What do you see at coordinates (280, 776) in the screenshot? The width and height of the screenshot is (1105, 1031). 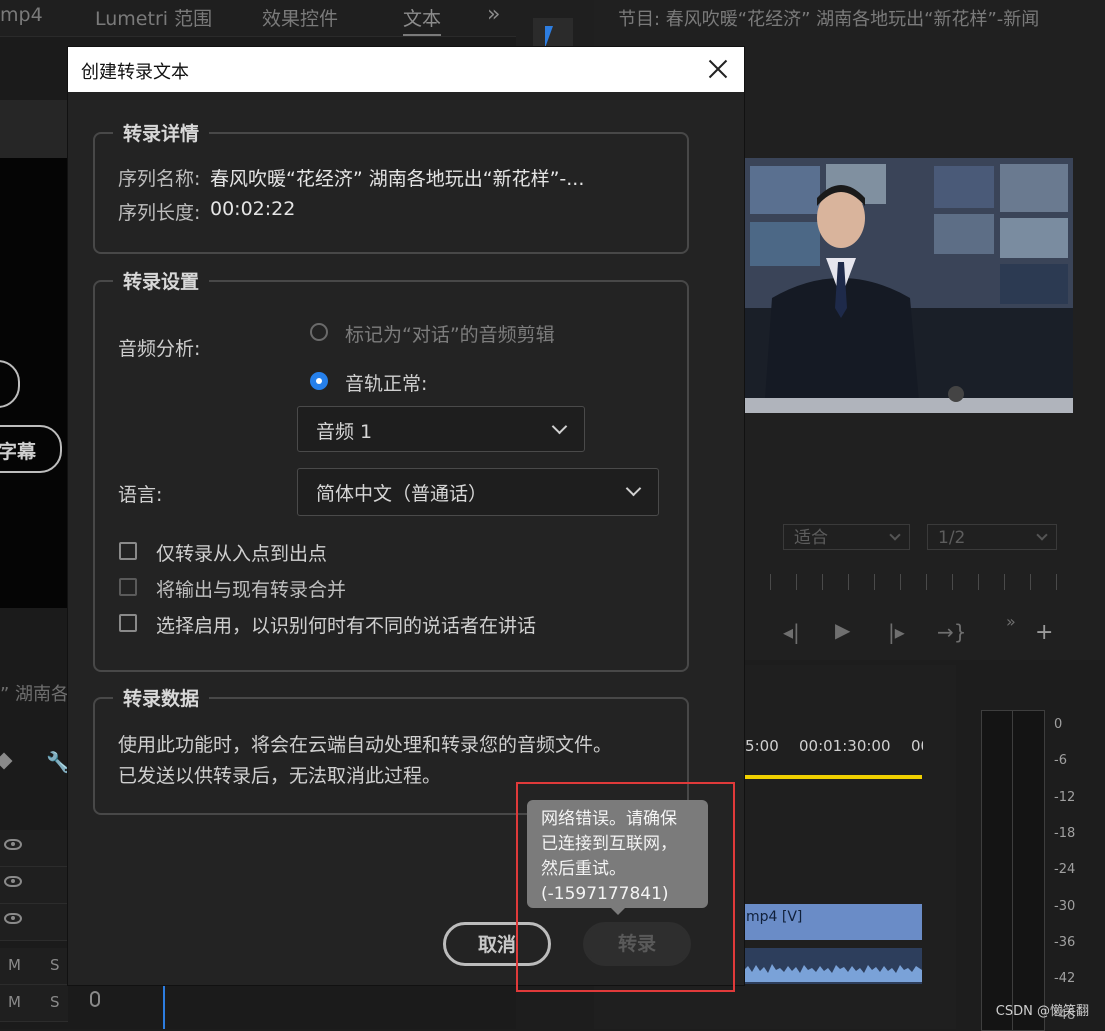 I see `data-notice-line-2: 已发送以供转录后，无法取消此过程。` at bounding box center [280, 776].